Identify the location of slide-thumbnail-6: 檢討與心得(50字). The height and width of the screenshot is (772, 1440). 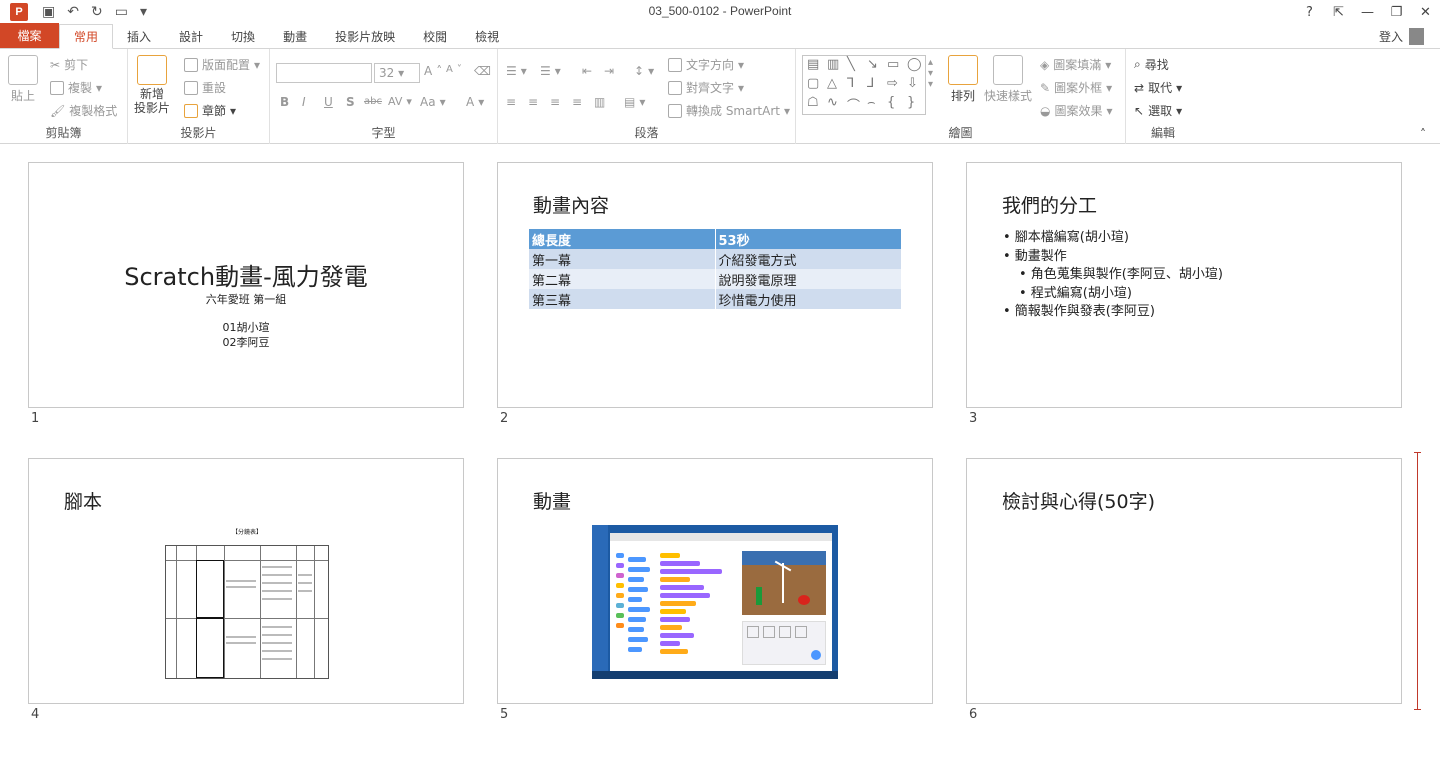
(1184, 581).